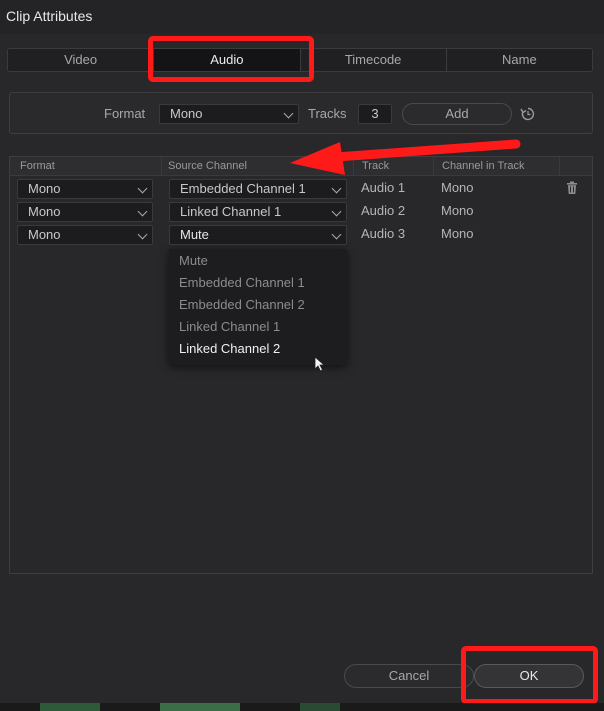 Image resolution: width=604 pixels, height=711 pixels. I want to click on row1-format-value: Mono, so click(44, 188).